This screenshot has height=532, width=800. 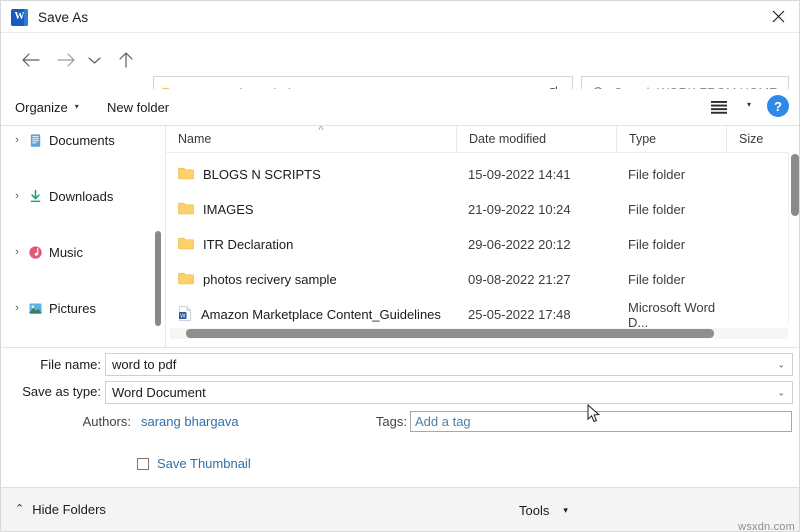 I want to click on up-icon, so click(x=126, y=60).